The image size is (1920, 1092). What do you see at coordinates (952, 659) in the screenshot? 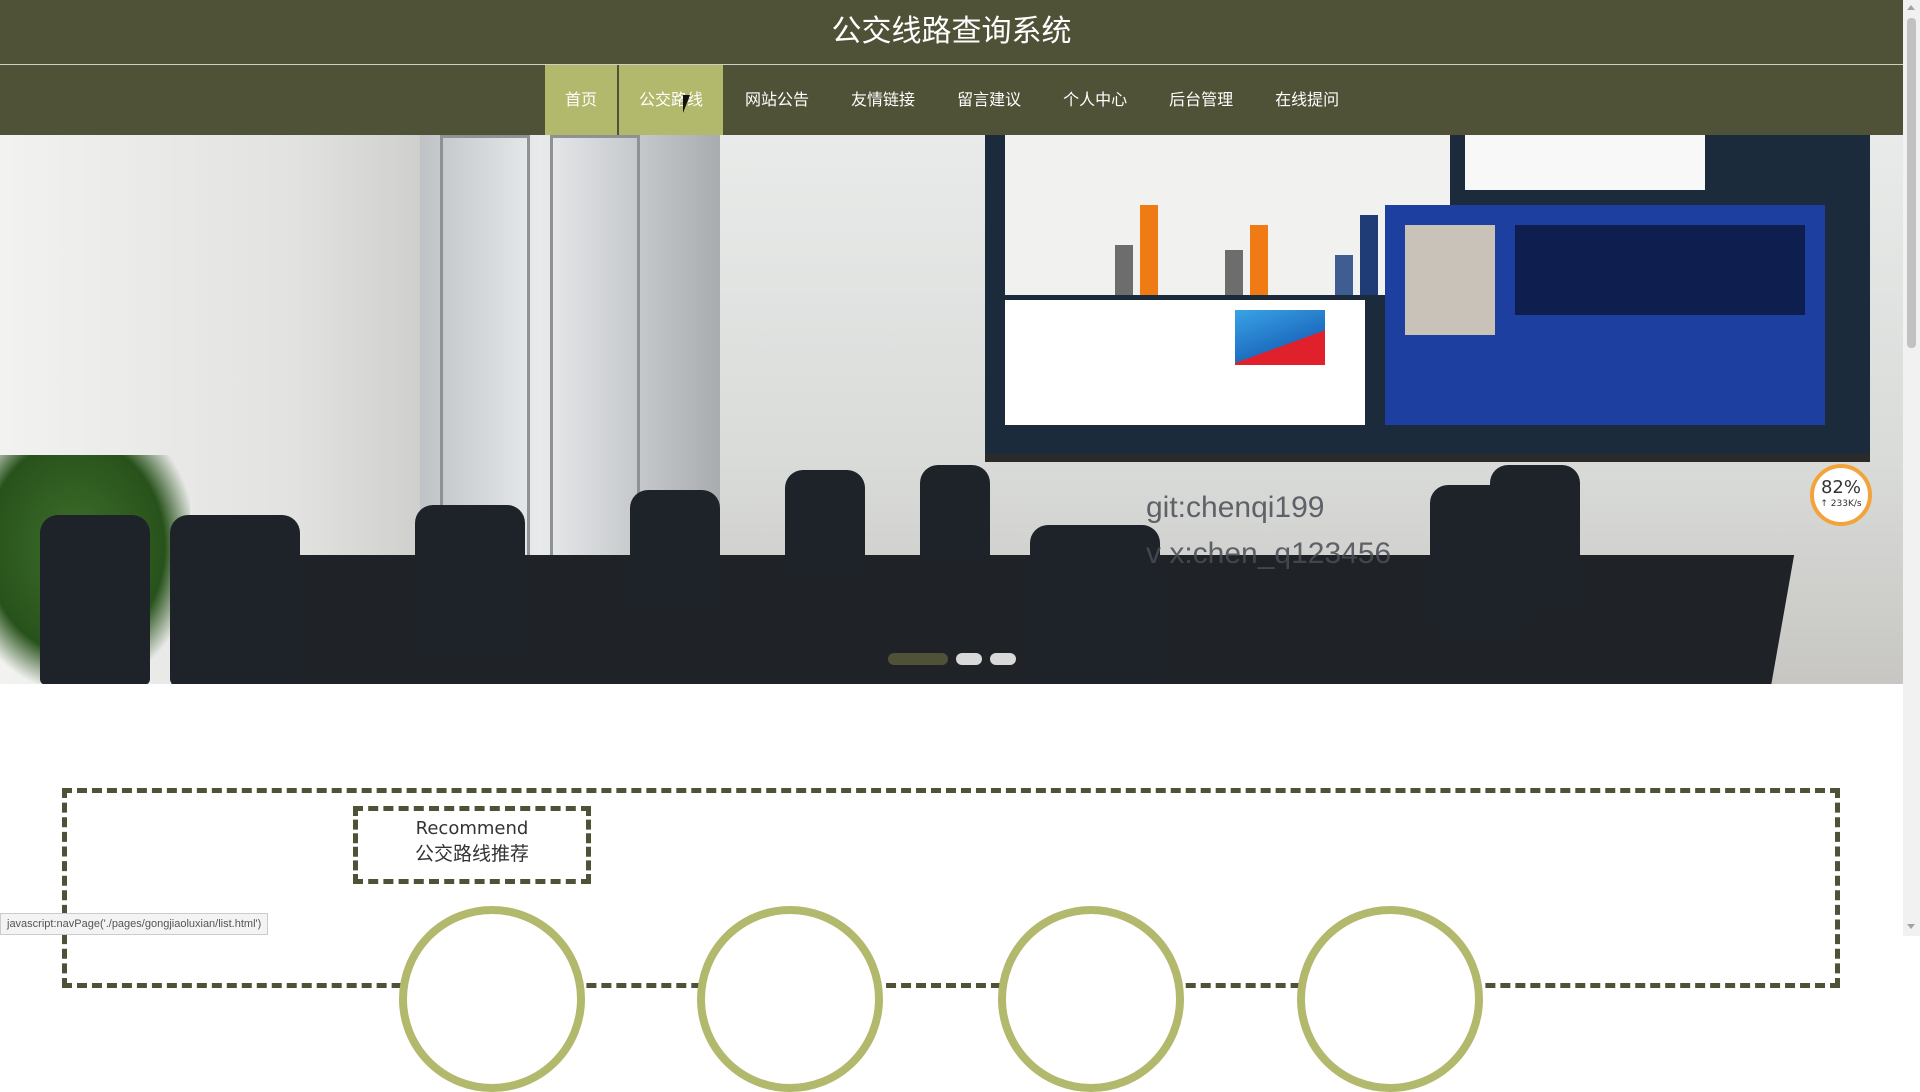
I see `carousel-pagination` at bounding box center [952, 659].